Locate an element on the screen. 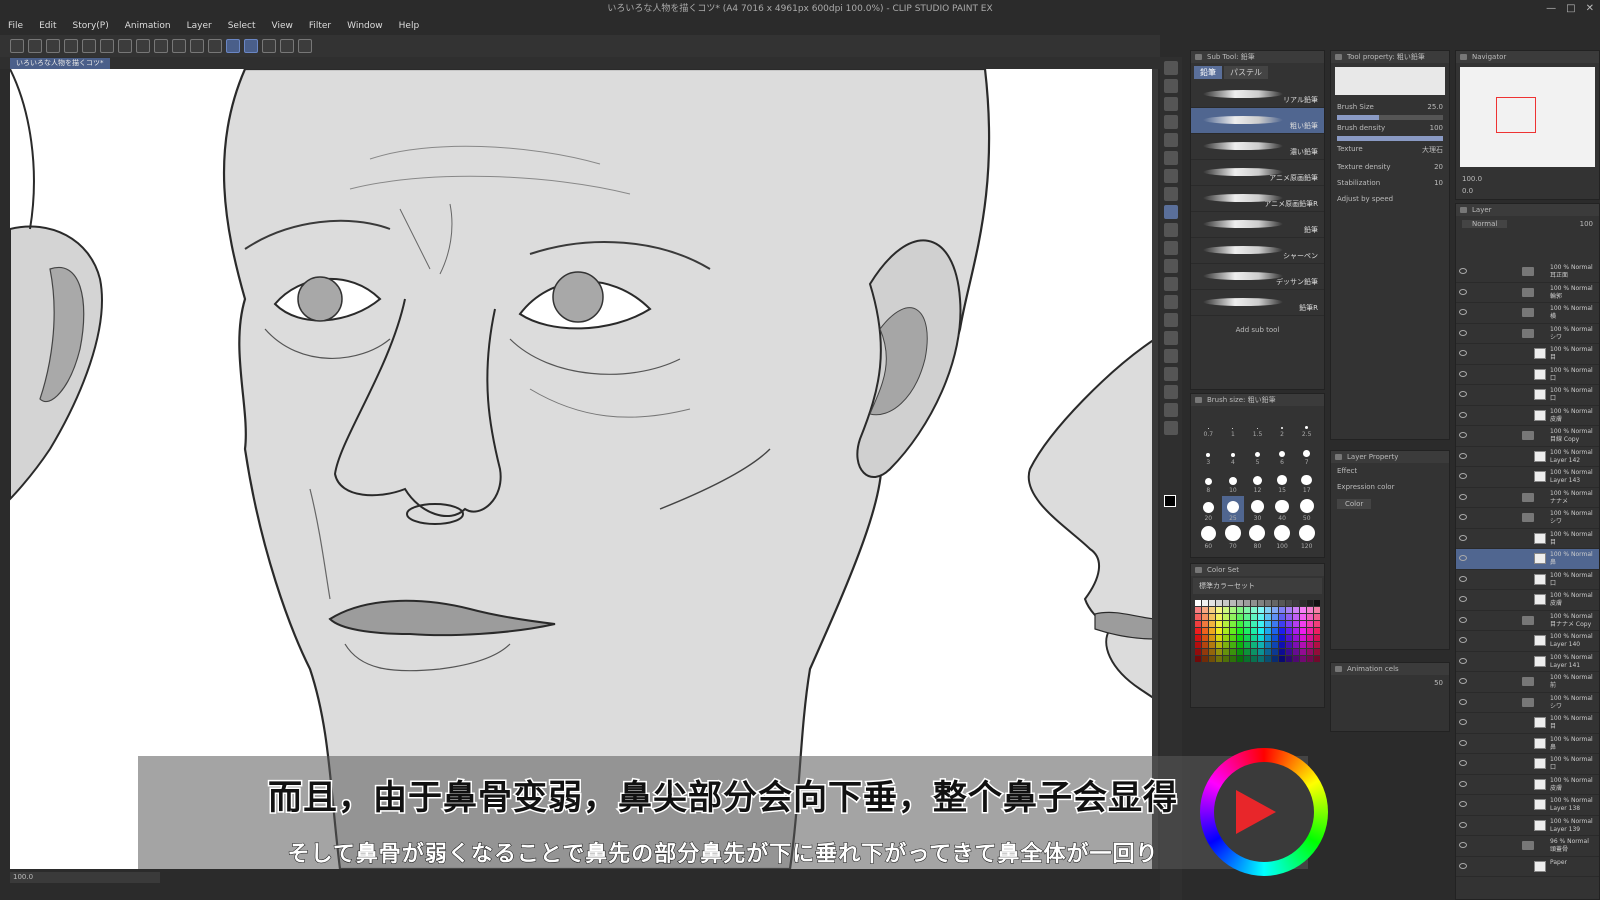 The height and width of the screenshot is (900, 1600). brush-size-option: 80 is located at coordinates (1257, 537).